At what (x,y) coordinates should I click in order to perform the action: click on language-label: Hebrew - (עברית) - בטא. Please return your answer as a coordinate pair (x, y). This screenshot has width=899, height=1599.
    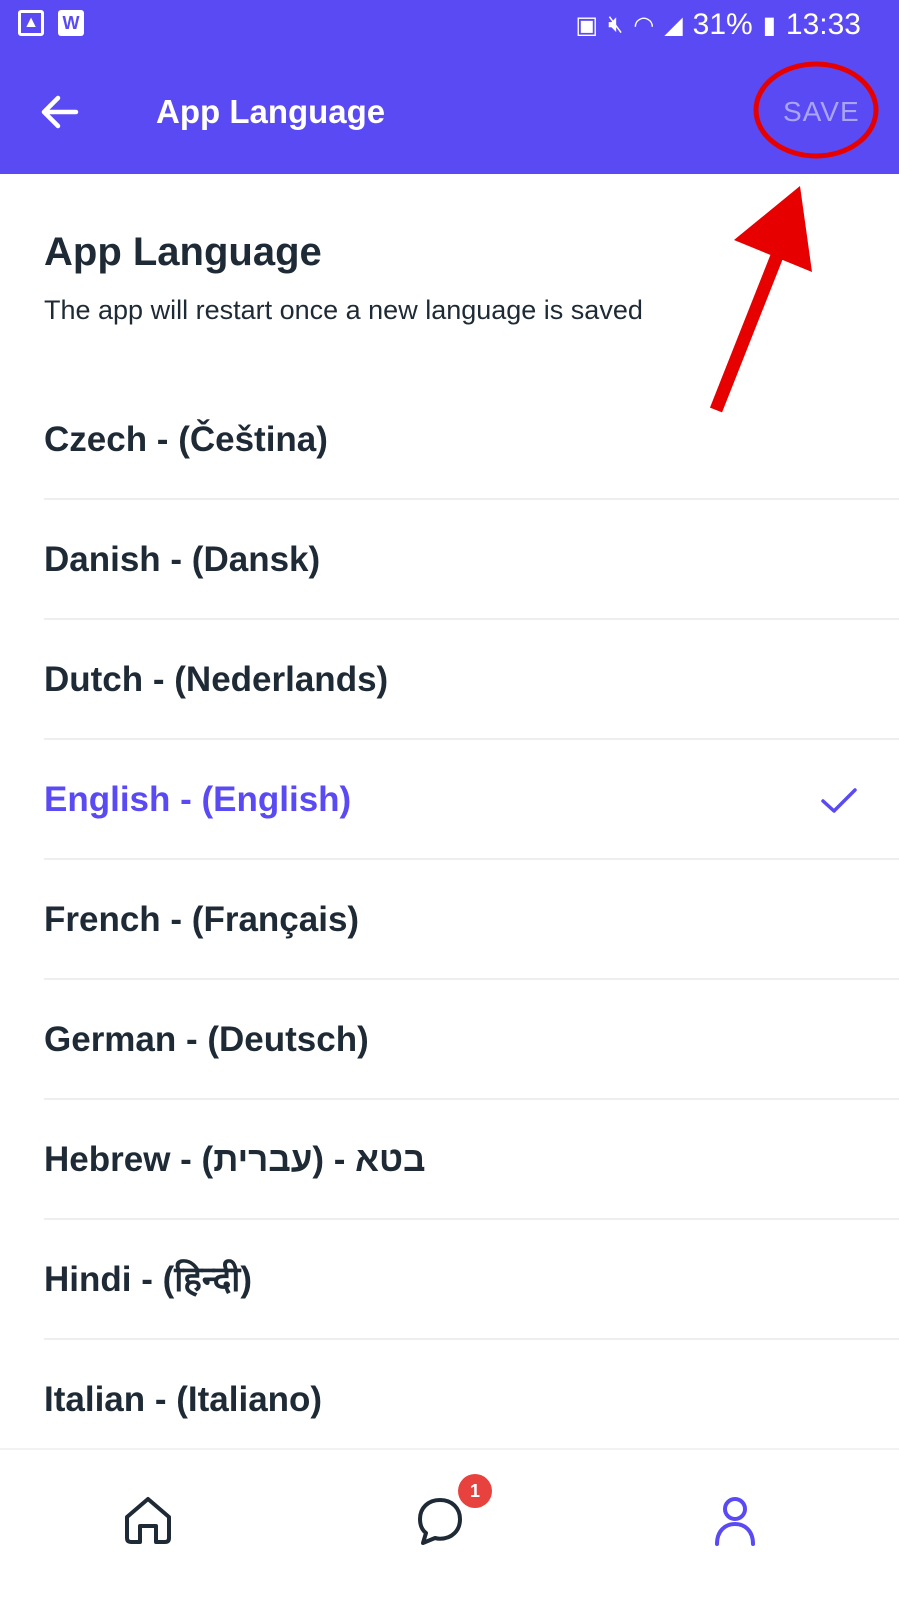
    Looking at the image, I should click on (235, 1159).